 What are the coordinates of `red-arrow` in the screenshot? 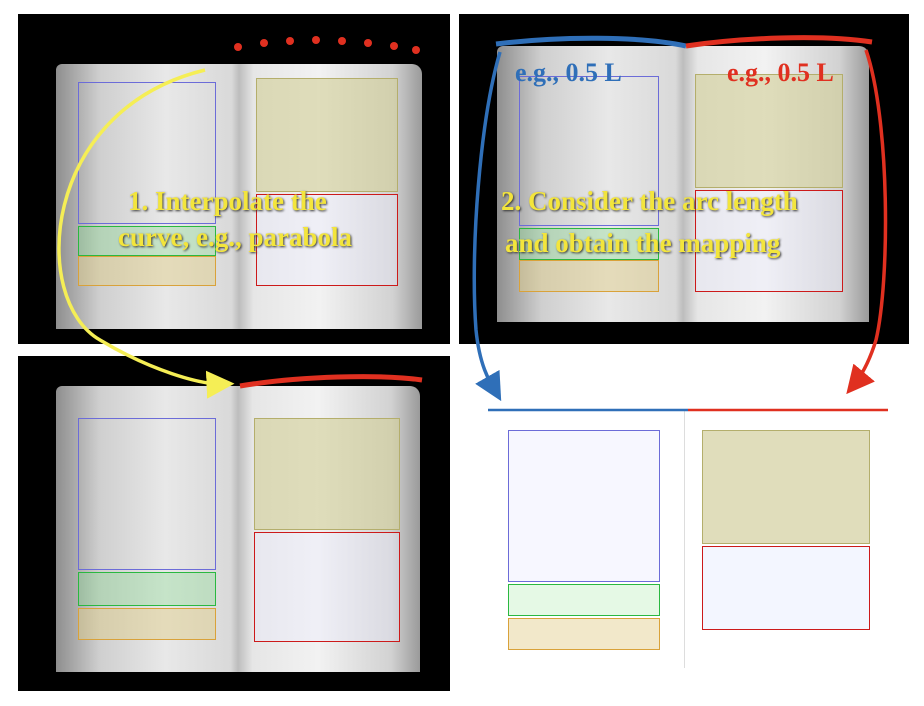 It's located at (867, 222).